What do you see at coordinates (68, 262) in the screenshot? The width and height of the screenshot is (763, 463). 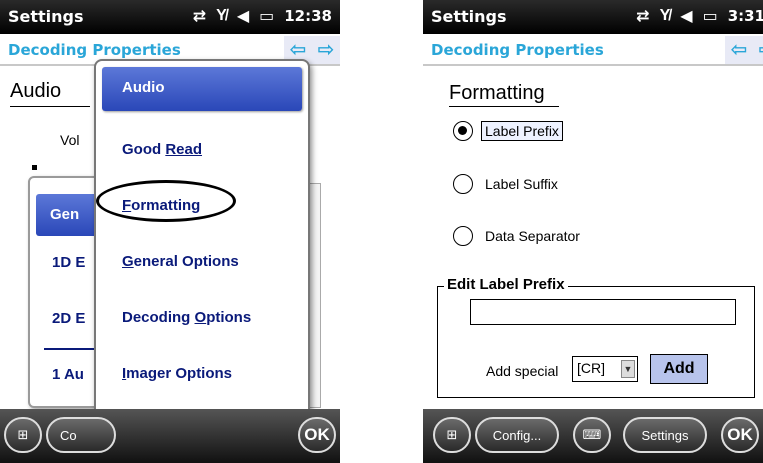 I see `background-menu-item: 1D E` at bounding box center [68, 262].